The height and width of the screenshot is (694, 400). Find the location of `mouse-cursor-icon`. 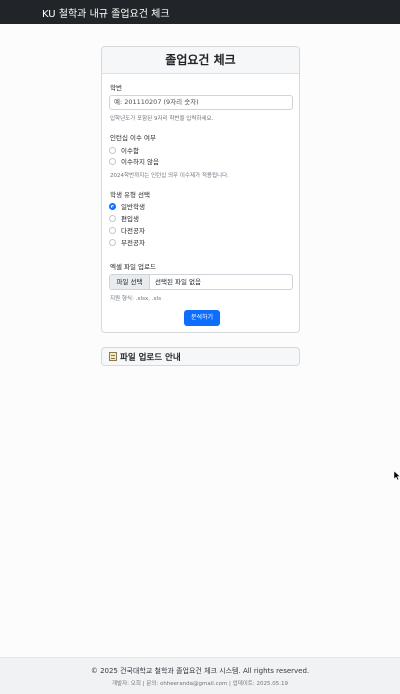

mouse-cursor-icon is located at coordinates (397, 476).